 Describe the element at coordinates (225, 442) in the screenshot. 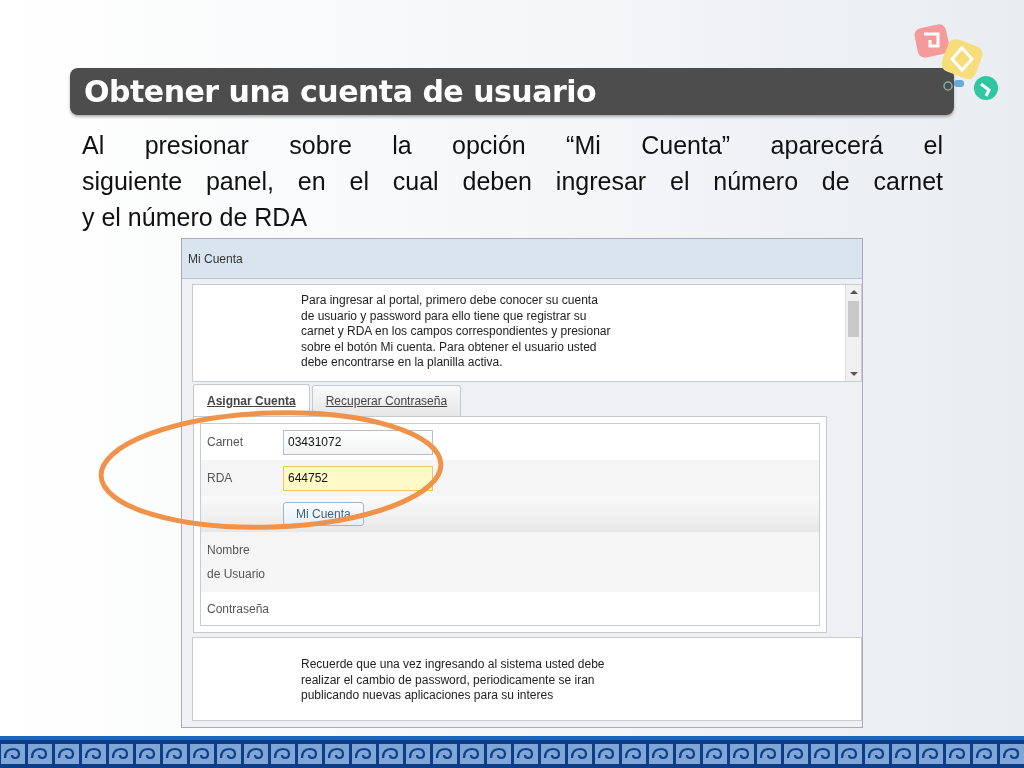

I see `field-label: Carnet` at that location.